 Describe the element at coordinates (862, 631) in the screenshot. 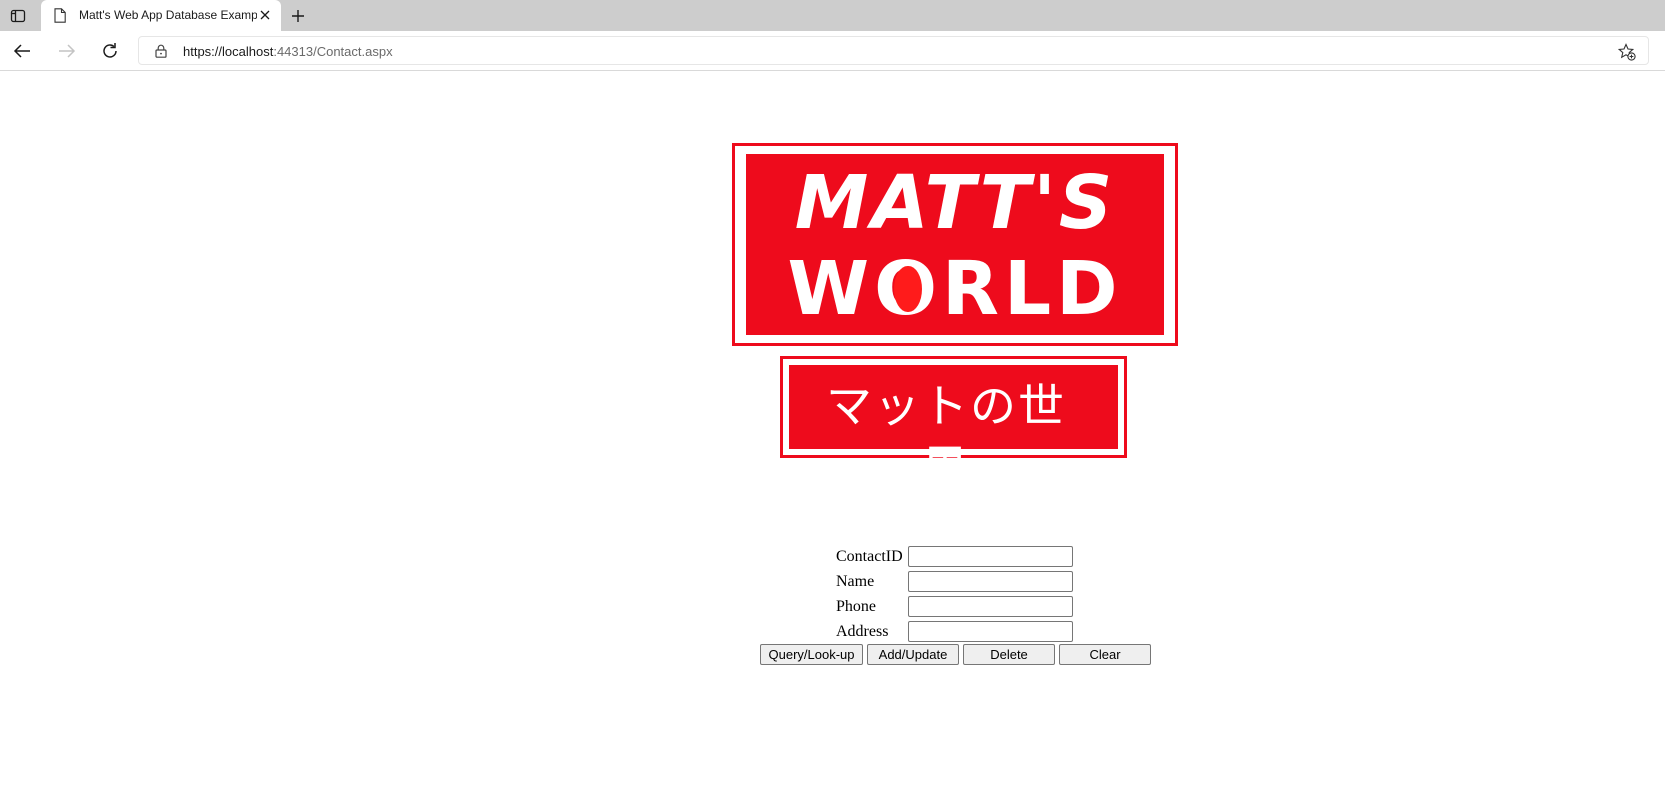

I see `address-label: Address` at that location.